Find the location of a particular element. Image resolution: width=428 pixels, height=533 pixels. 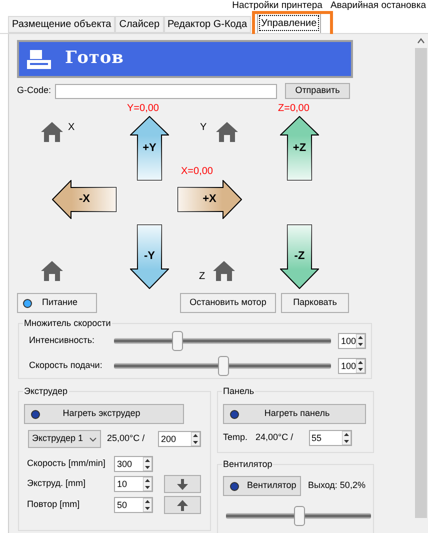

slider-label: Интенсивность: is located at coordinates (62, 341).